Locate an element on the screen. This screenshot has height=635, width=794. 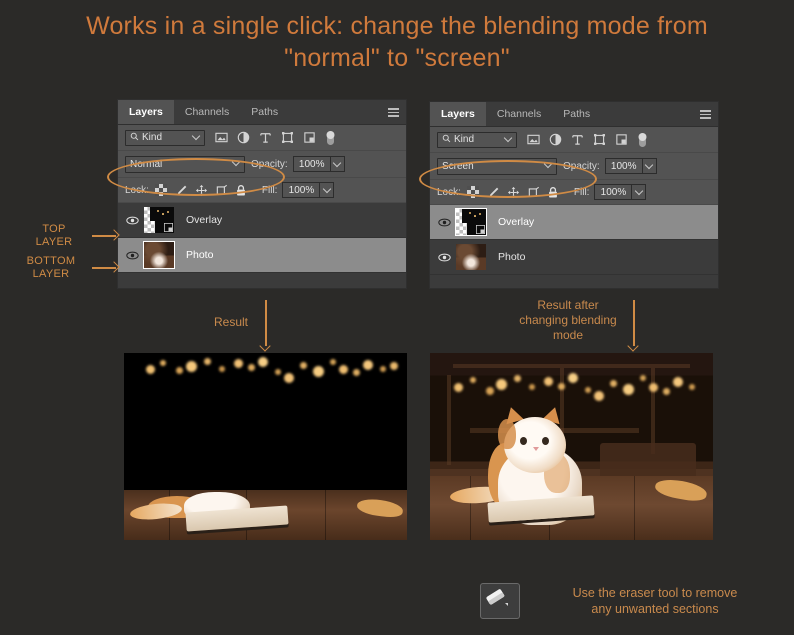
blending-mode-highlight-left is located at coordinates (196, 177).